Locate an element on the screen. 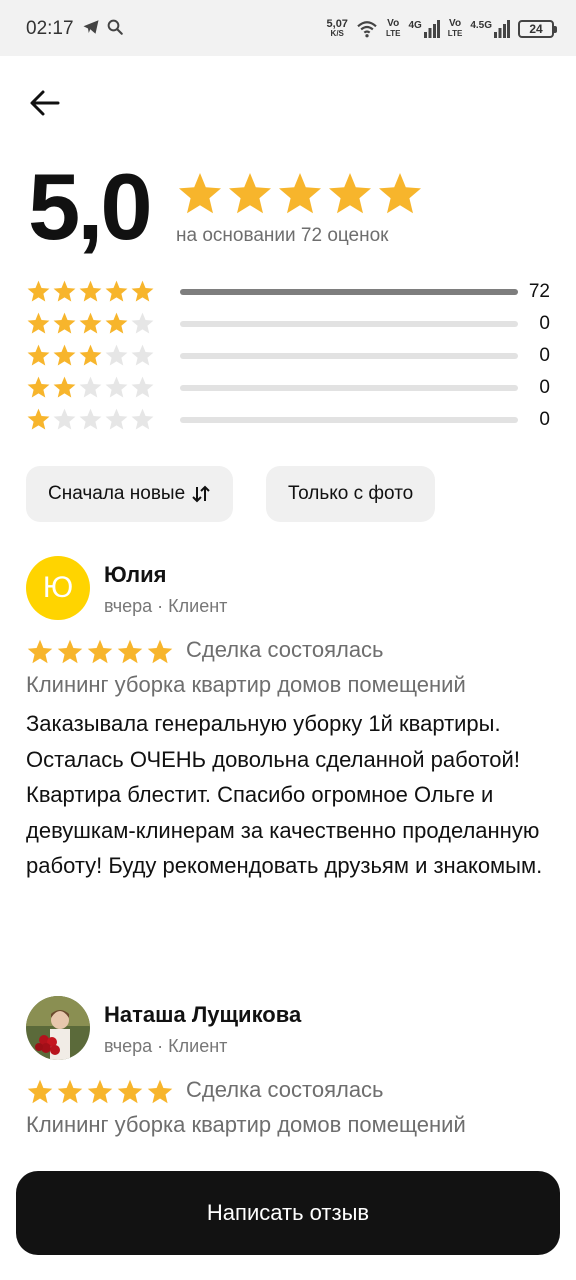 Image resolution: width=576 pixels, height=1280 pixels. avatar is located at coordinates (58, 1028).